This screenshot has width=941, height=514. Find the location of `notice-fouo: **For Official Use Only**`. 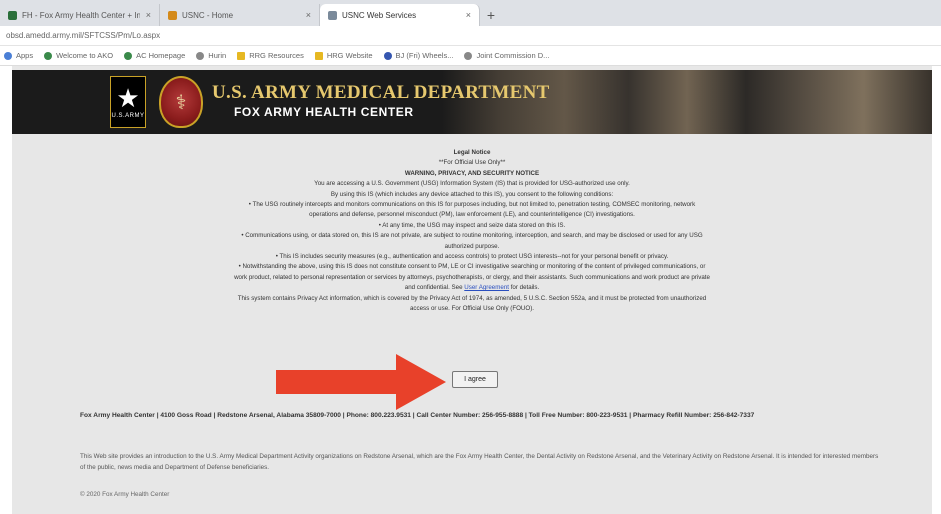

notice-fouo: **For Official Use Only** is located at coordinates (472, 163).